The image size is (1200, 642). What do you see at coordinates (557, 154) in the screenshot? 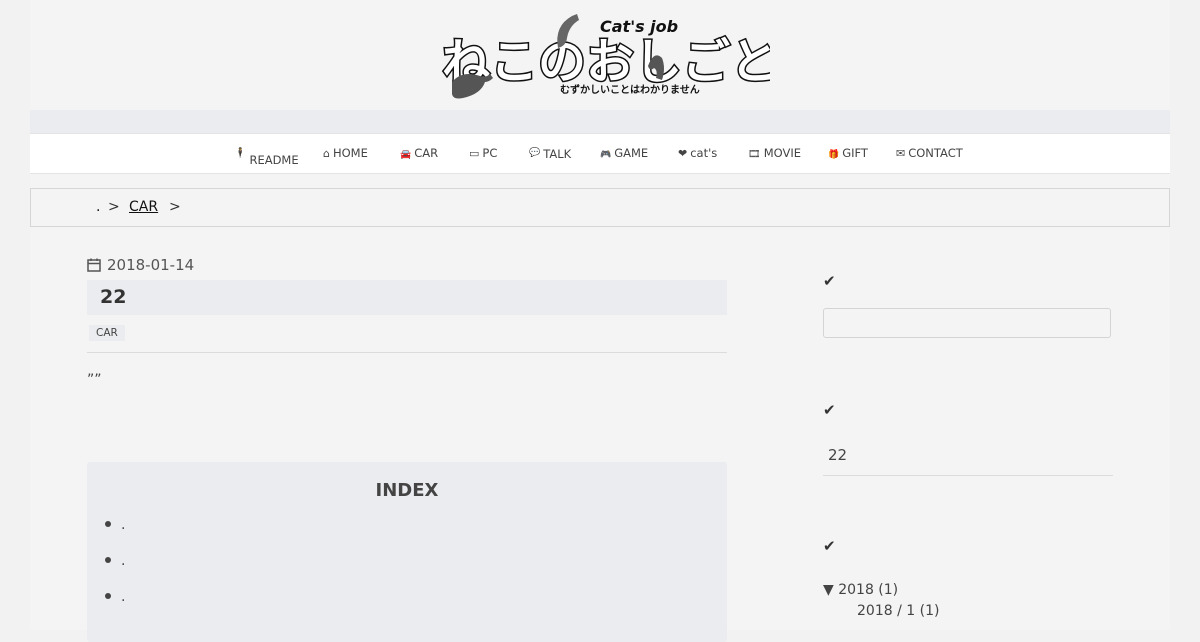
I see `nav-label: TALK` at bounding box center [557, 154].